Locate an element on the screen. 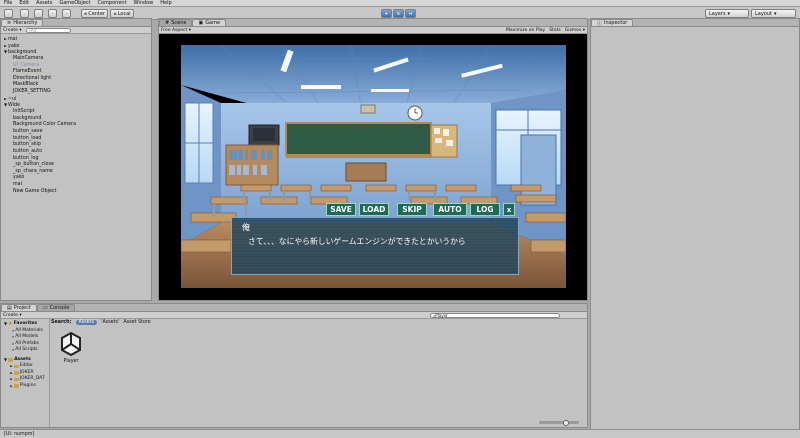 The height and width of the screenshot is (438, 800). hierarchy-item: JOKER_SETTING is located at coordinates (76, 92).